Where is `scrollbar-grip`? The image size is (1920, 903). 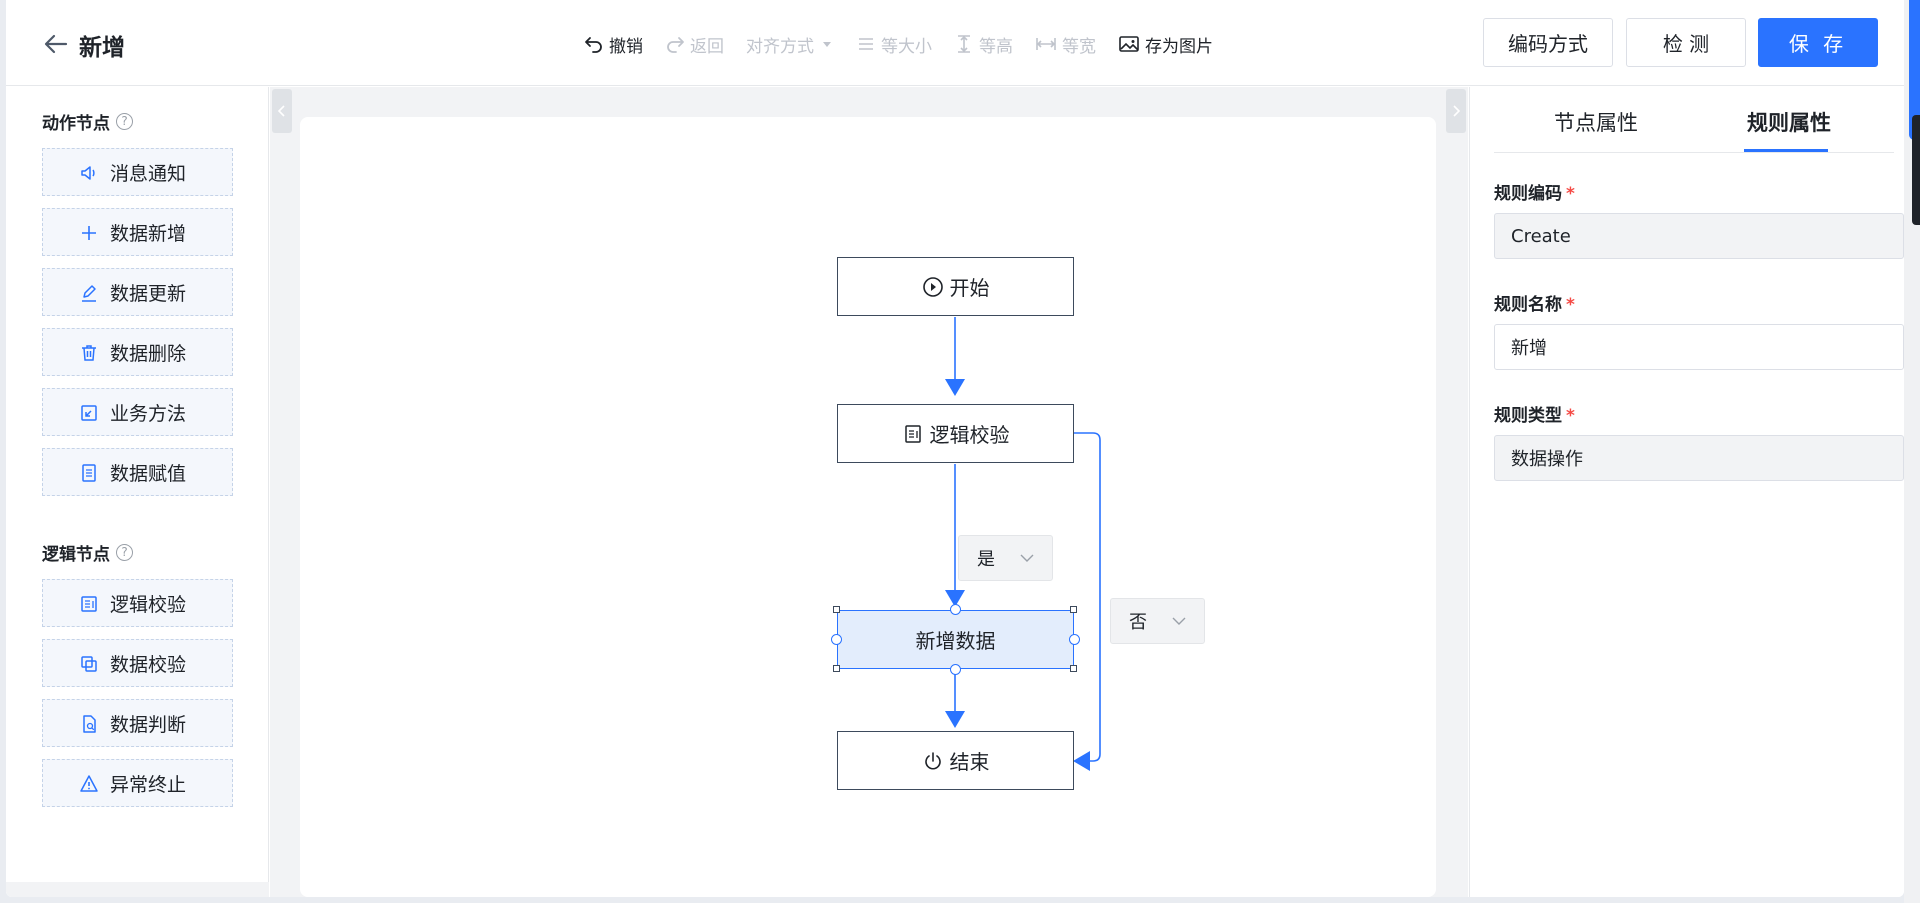
scrollbar-grip is located at coordinates (1916, 170).